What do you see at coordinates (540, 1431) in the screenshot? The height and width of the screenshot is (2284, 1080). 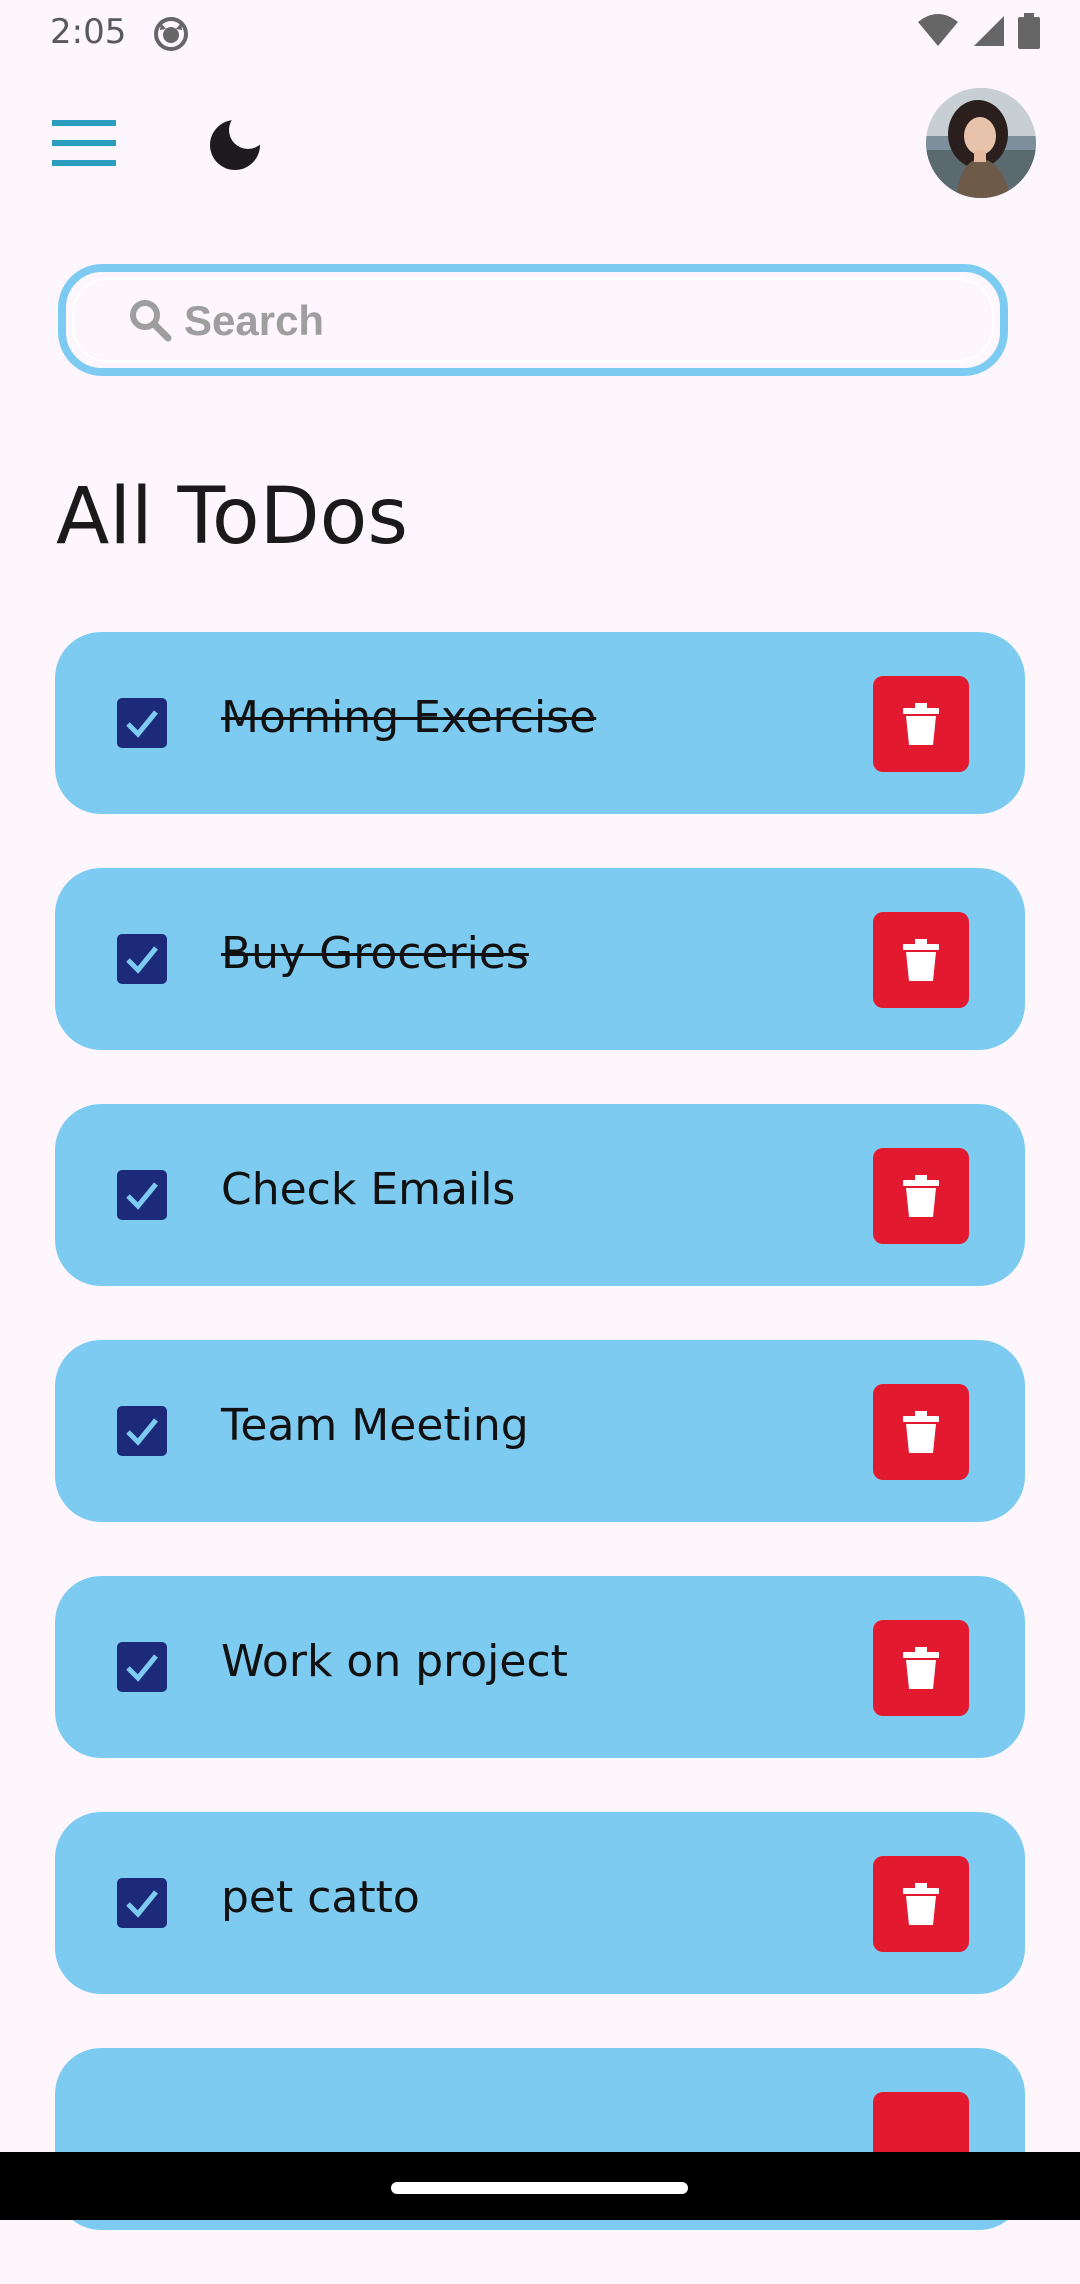 I see `todo-item: Team Meeting` at bounding box center [540, 1431].